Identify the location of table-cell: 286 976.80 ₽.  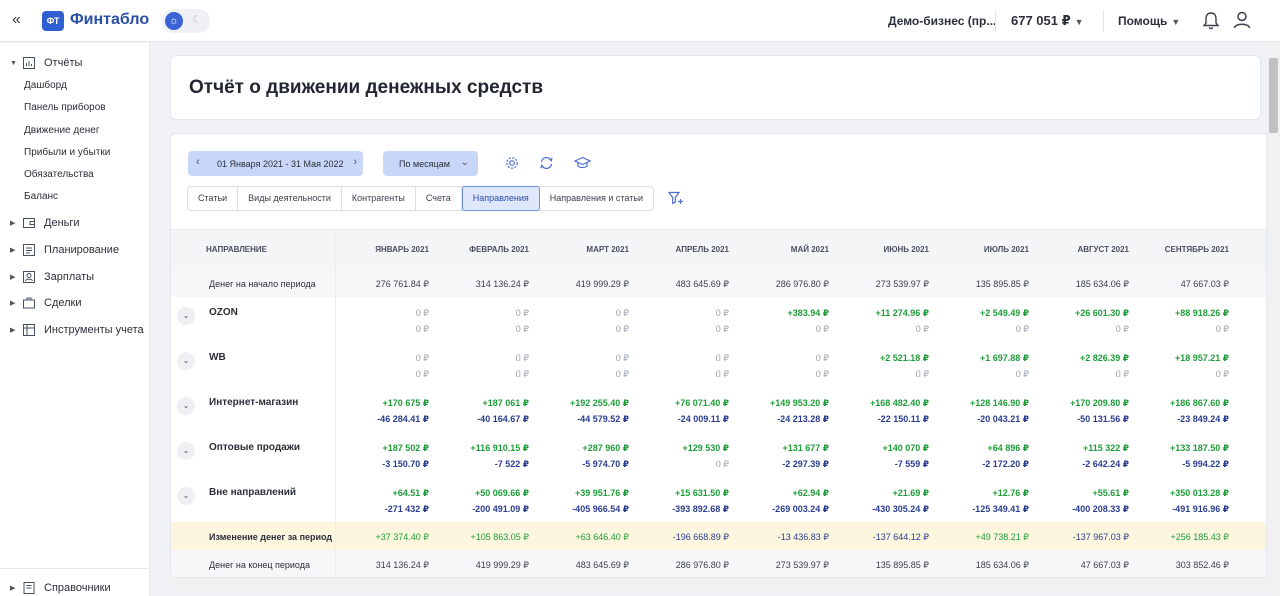
(702, 565).